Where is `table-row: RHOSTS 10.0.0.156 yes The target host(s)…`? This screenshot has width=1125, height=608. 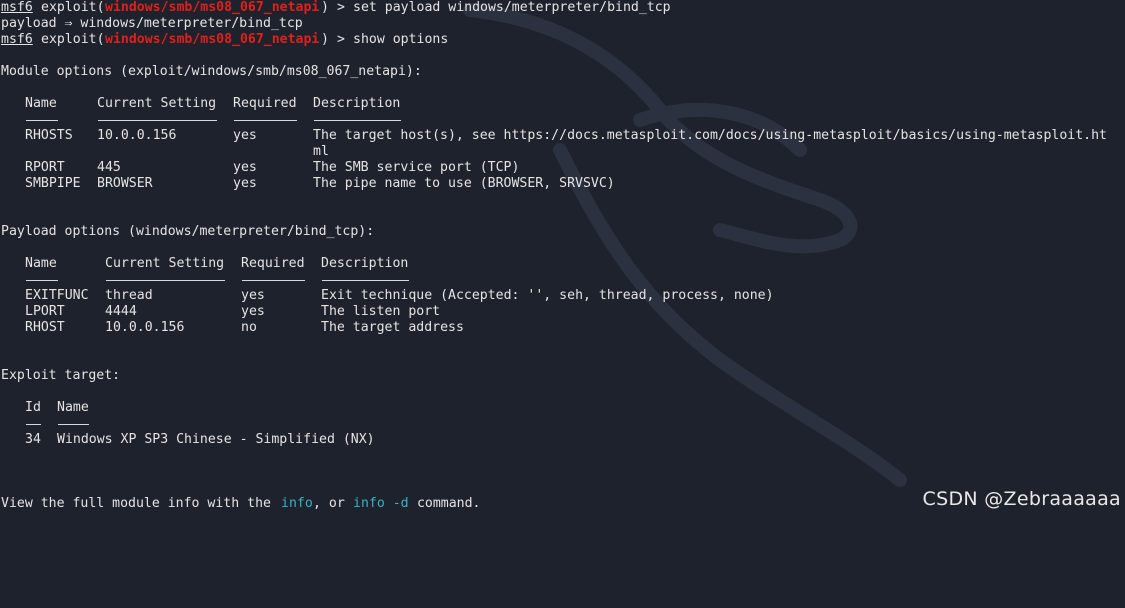
table-row: RHOSTS 10.0.0.156 yes The target host(s)… is located at coordinates (554, 136).